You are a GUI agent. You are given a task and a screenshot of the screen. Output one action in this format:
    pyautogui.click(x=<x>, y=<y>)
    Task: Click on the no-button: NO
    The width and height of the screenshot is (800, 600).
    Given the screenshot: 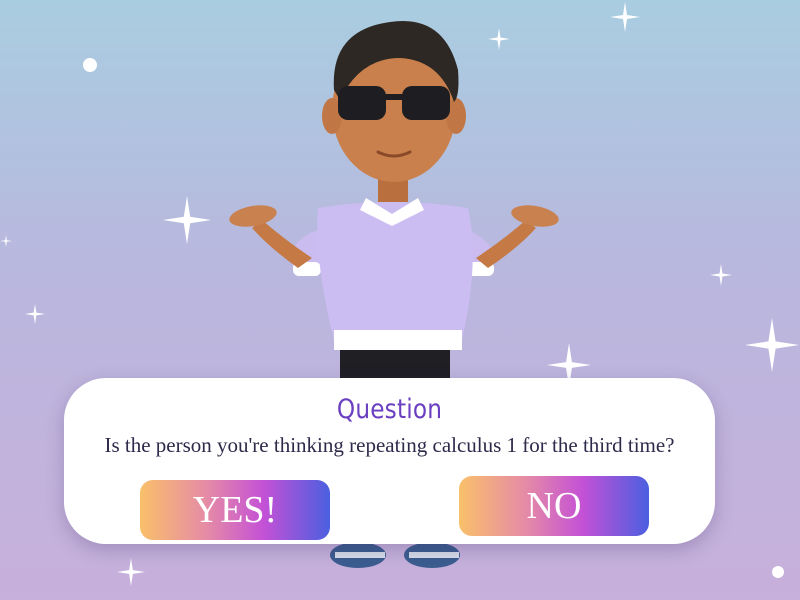 What is the action you would take?
    pyautogui.click(x=554, y=506)
    